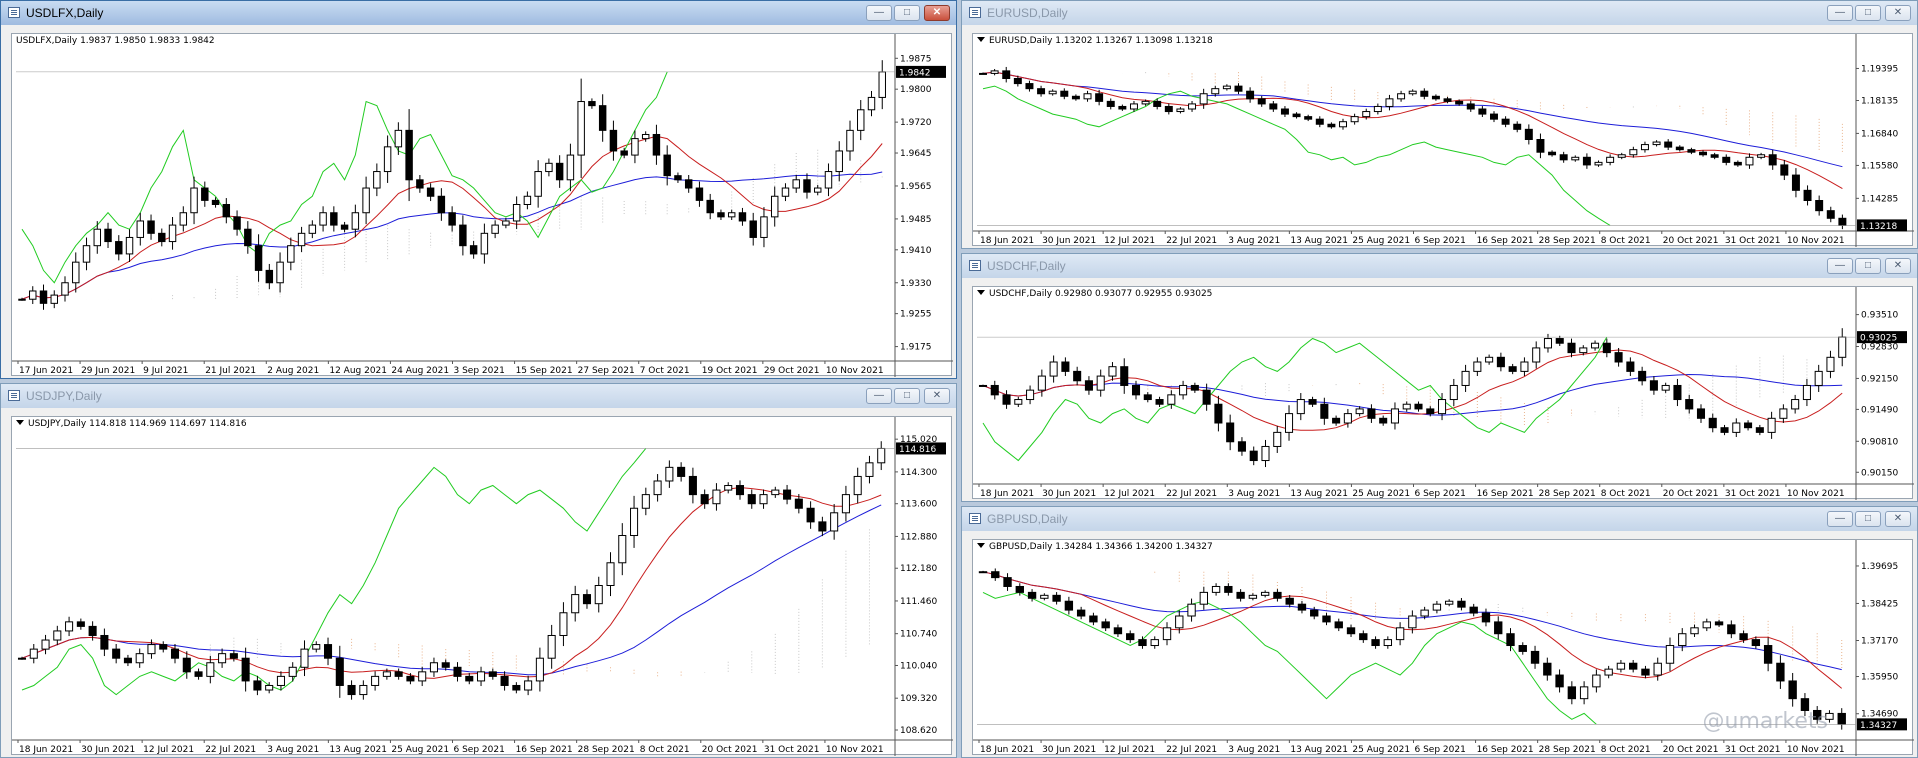 This screenshot has height=758, width=1918. What do you see at coordinates (46, 371) in the screenshot?
I see `x-tick-label: 17 Jun 2021` at bounding box center [46, 371].